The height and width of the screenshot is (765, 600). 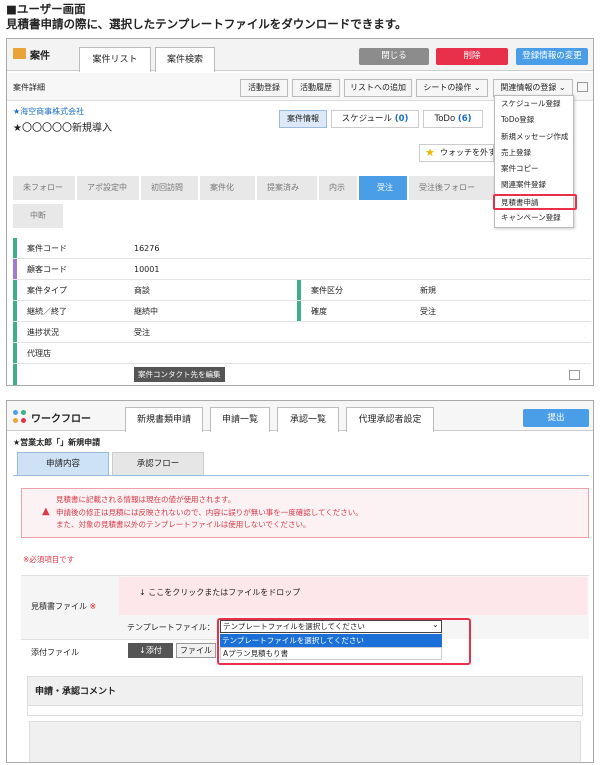 What do you see at coordinates (319, 311) in the screenshot?
I see `field-label: 確度` at bounding box center [319, 311].